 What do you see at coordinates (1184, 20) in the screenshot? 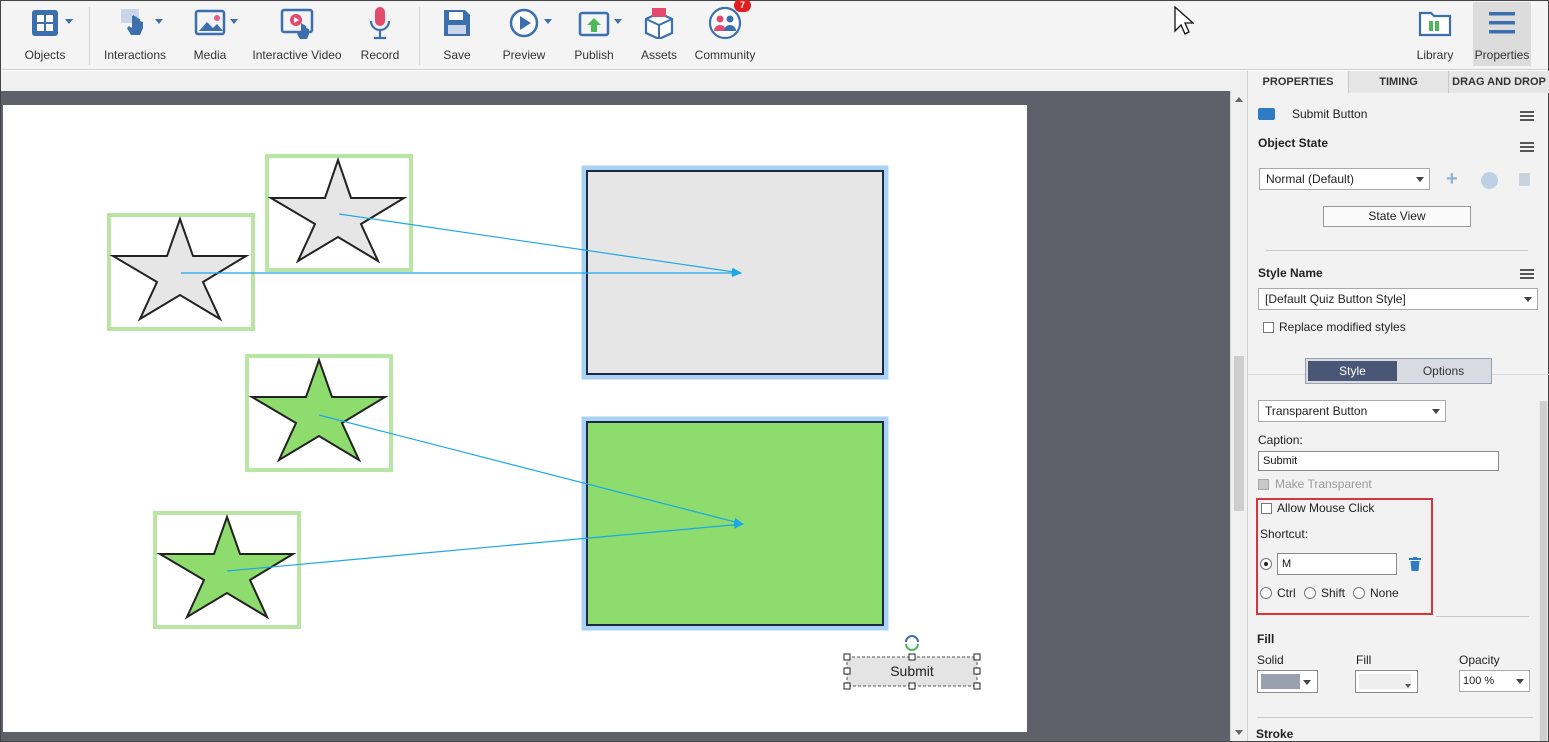
I see `mouse-cursor-icon` at bounding box center [1184, 20].